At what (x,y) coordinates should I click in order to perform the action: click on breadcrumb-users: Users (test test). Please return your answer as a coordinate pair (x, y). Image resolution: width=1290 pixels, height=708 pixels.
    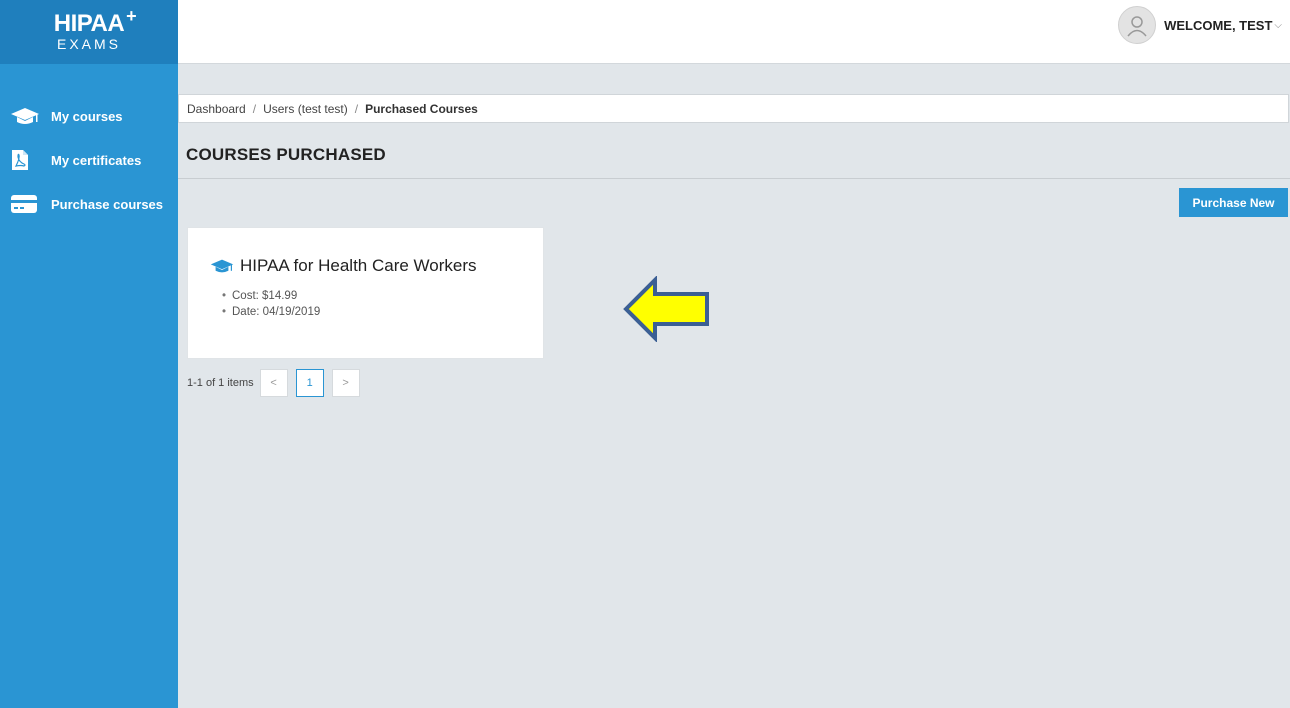
    Looking at the image, I should click on (305, 109).